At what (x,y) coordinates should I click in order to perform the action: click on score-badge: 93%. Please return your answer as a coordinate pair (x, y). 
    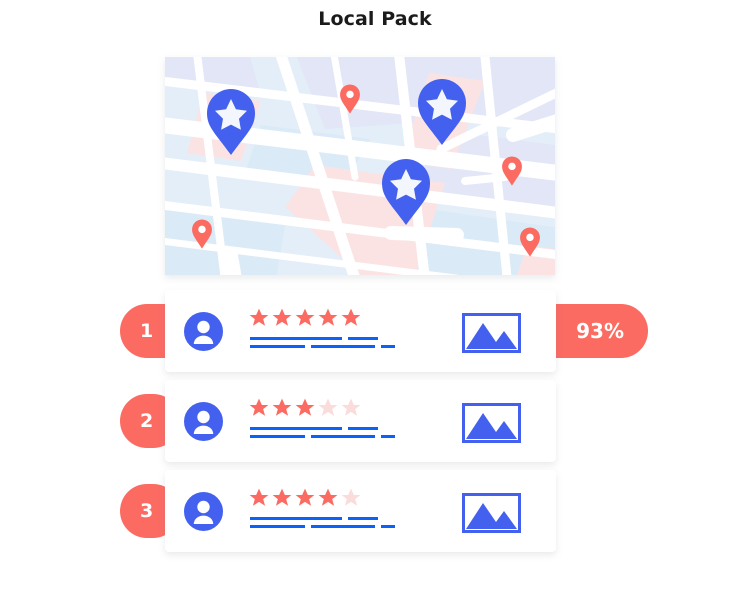
    Looking at the image, I should click on (600, 331).